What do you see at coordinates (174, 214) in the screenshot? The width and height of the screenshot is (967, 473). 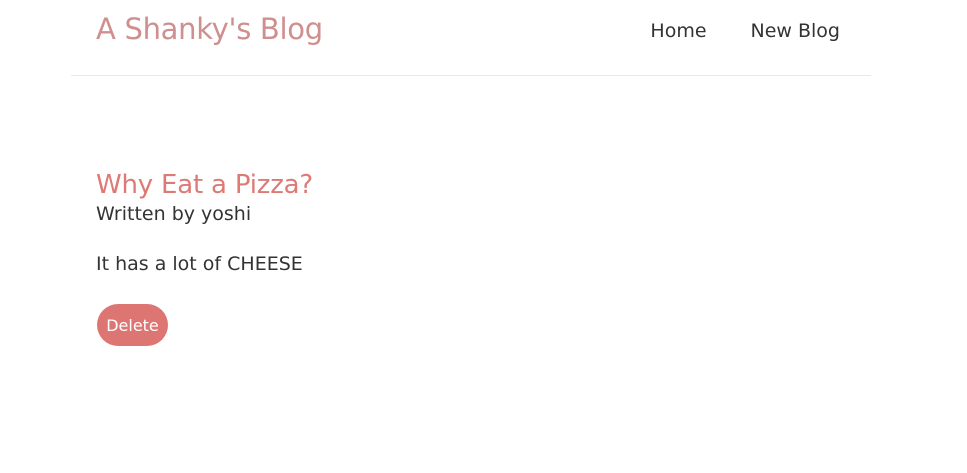 I see `blog-author: Written by yoshi` at bounding box center [174, 214].